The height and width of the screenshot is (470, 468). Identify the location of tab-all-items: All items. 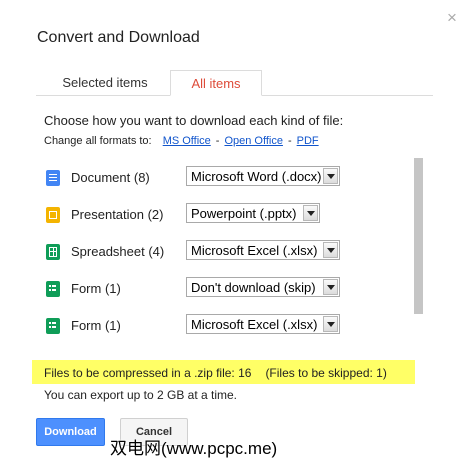
(216, 83).